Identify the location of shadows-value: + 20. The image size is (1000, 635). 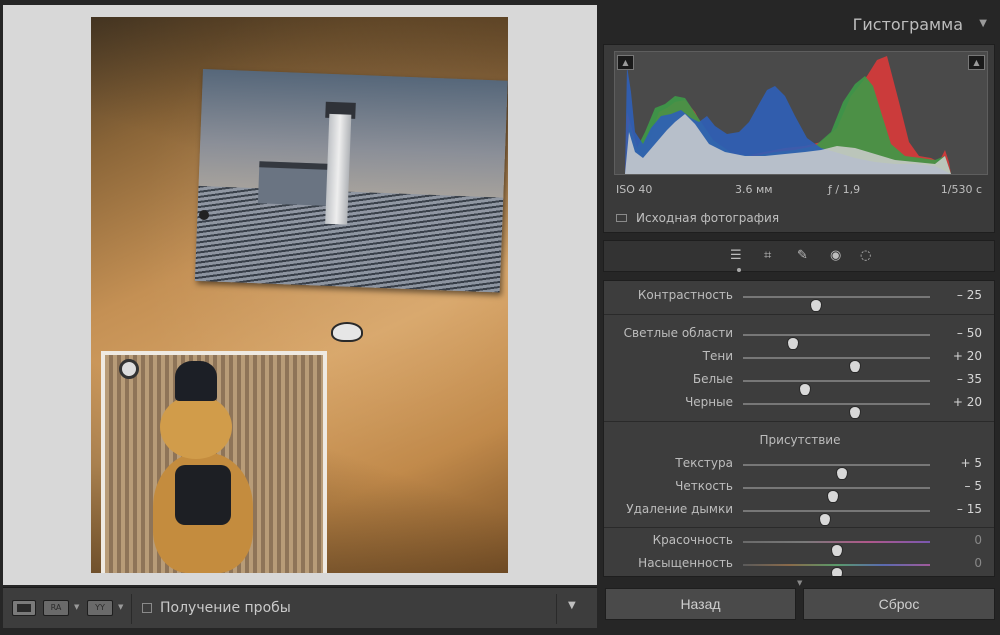
(967, 356).